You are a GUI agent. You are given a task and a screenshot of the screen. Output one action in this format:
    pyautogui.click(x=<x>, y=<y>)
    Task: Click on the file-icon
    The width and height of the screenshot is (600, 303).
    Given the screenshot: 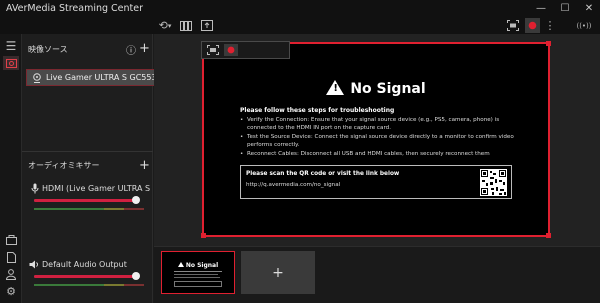 What is the action you would take?
    pyautogui.click(x=11, y=257)
    